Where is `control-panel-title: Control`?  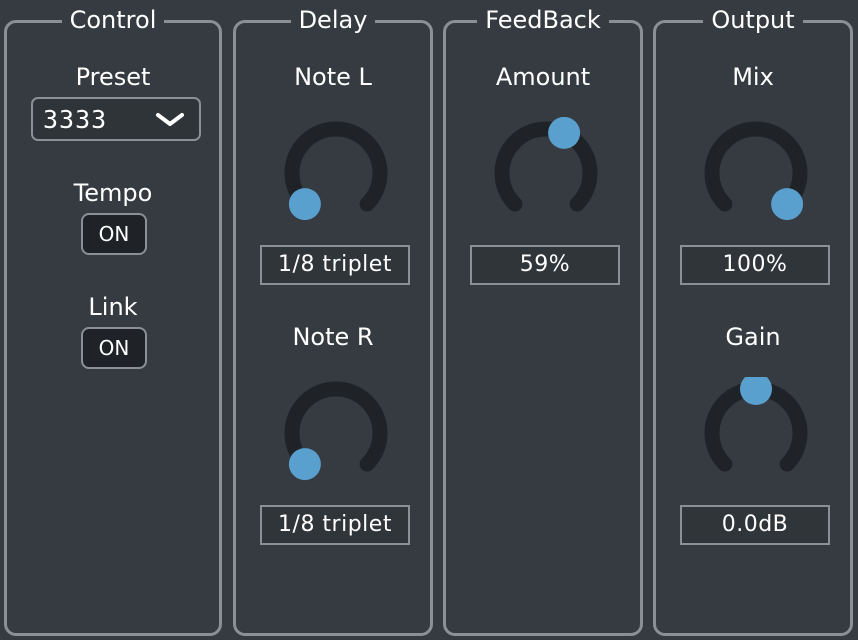
control-panel-title: Control is located at coordinates (113, 20).